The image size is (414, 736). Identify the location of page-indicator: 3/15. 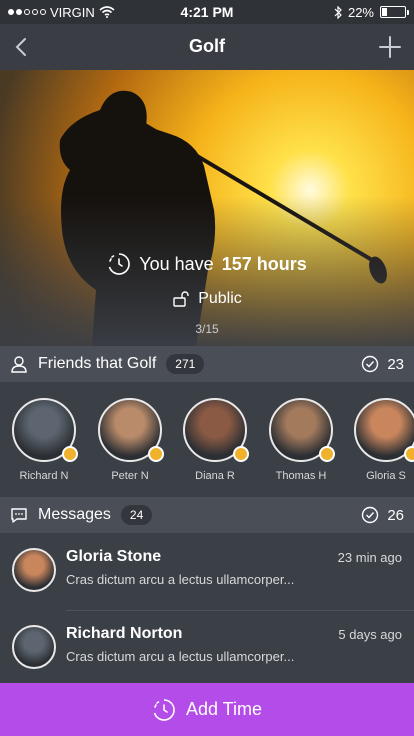
(207, 329).